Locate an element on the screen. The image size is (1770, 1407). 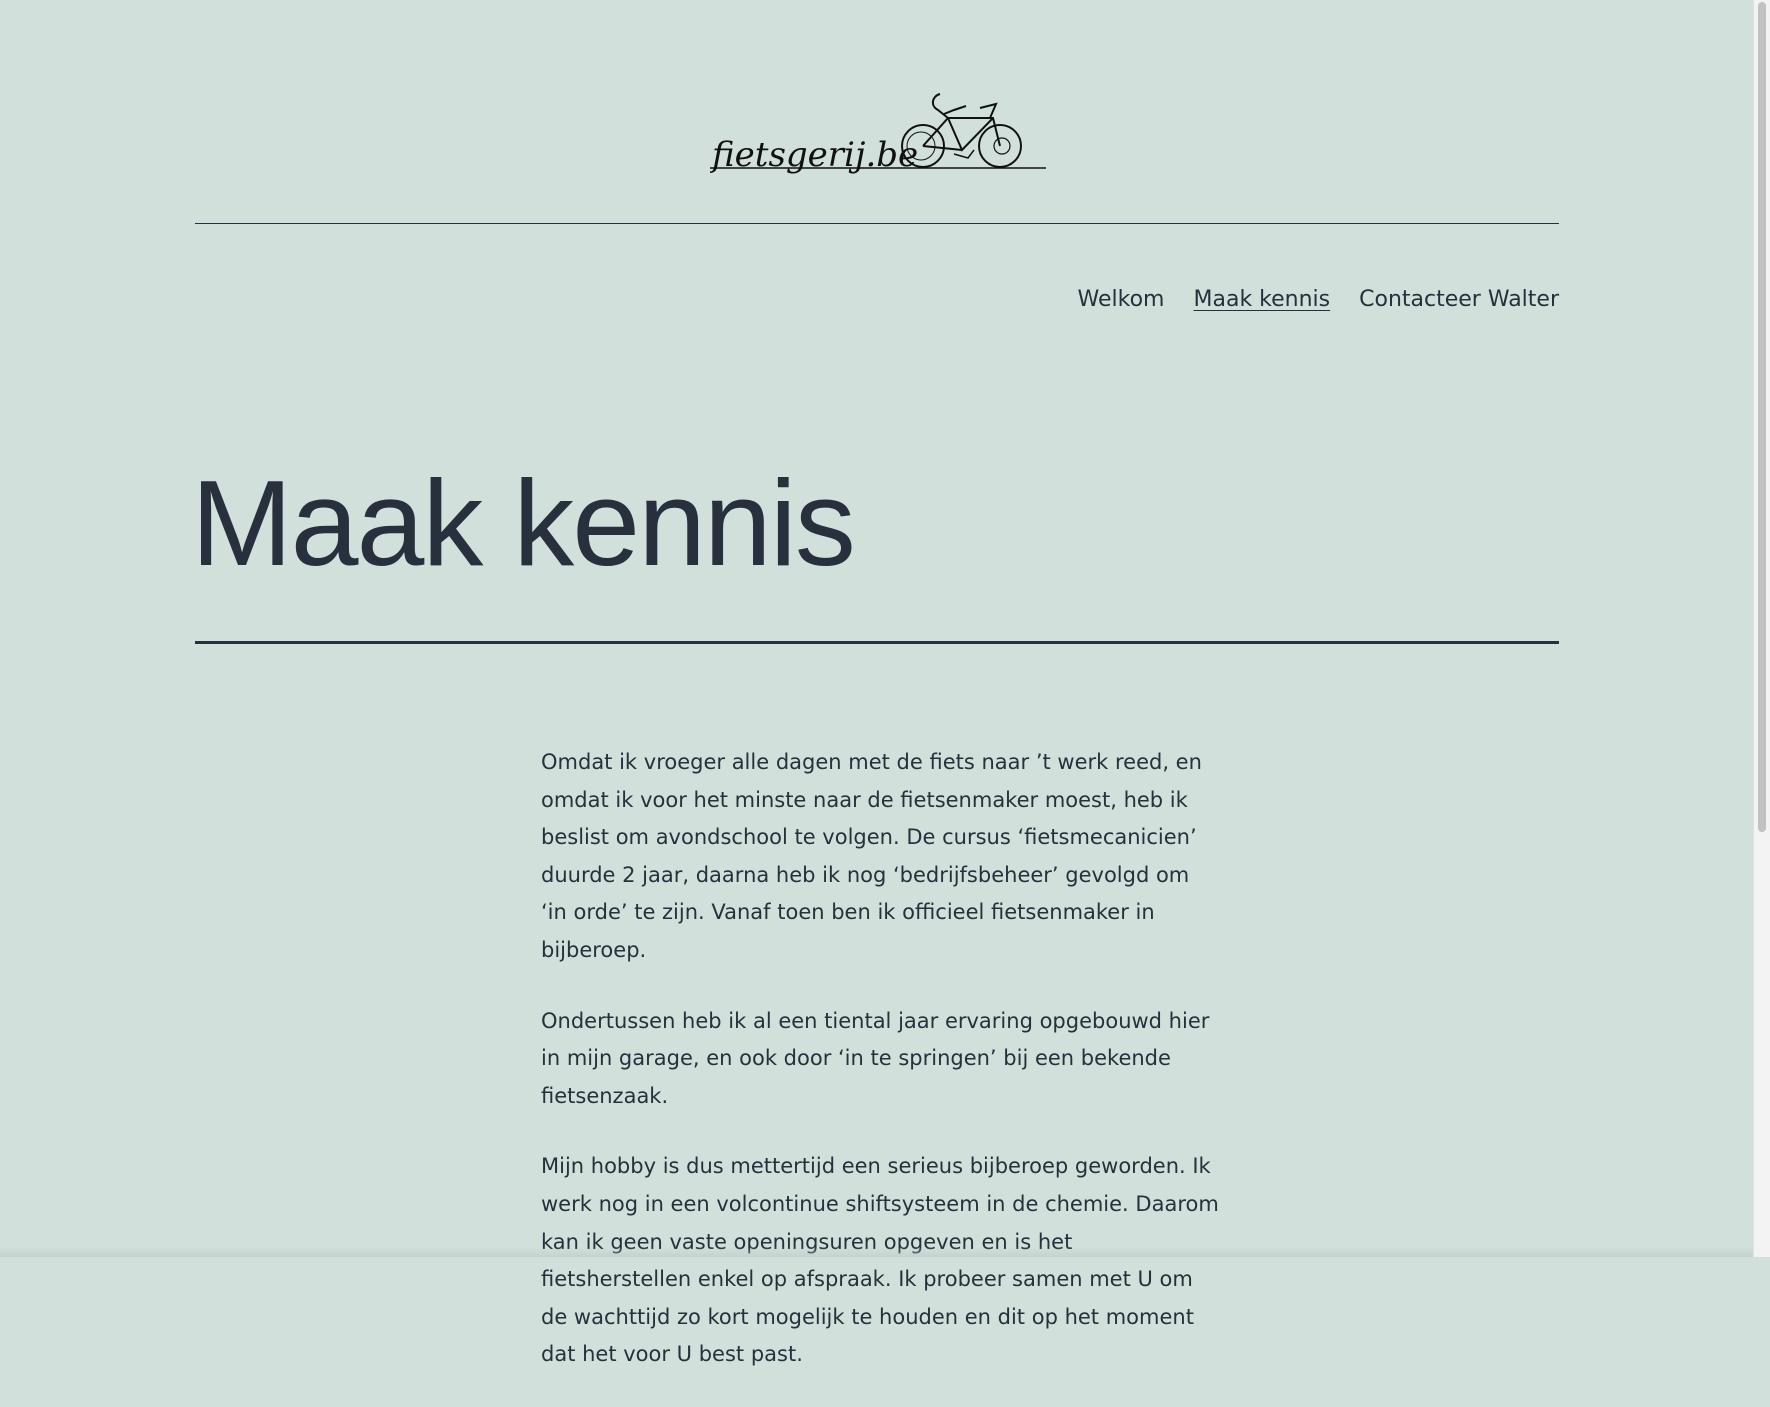
header-divider is located at coordinates (877, 223).